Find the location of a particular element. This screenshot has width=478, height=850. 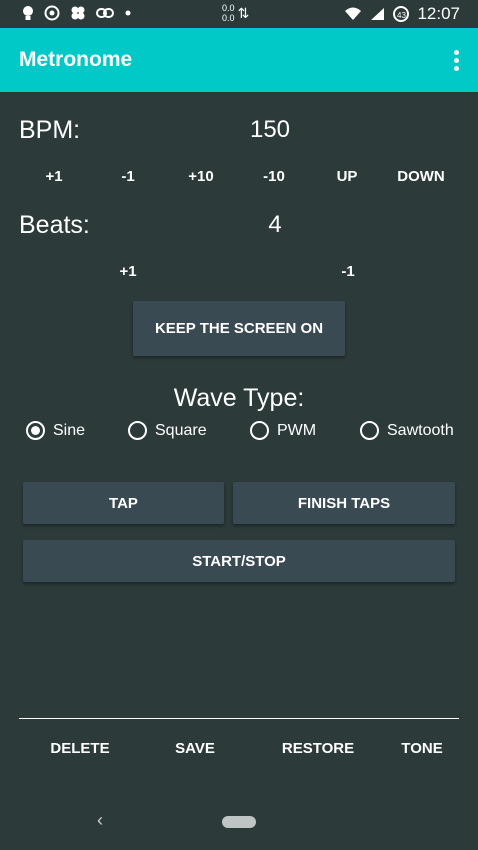

bpm-plus-10-button: +10 is located at coordinates (201, 176).